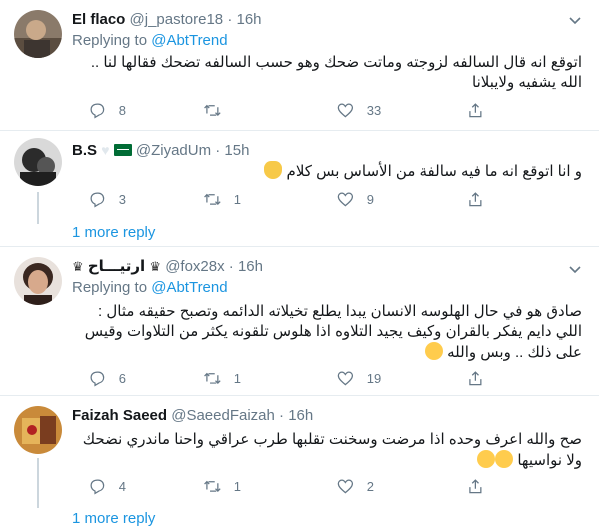  Describe the element at coordinates (122, 486) in the screenshot. I see `reply-count: 4` at that location.